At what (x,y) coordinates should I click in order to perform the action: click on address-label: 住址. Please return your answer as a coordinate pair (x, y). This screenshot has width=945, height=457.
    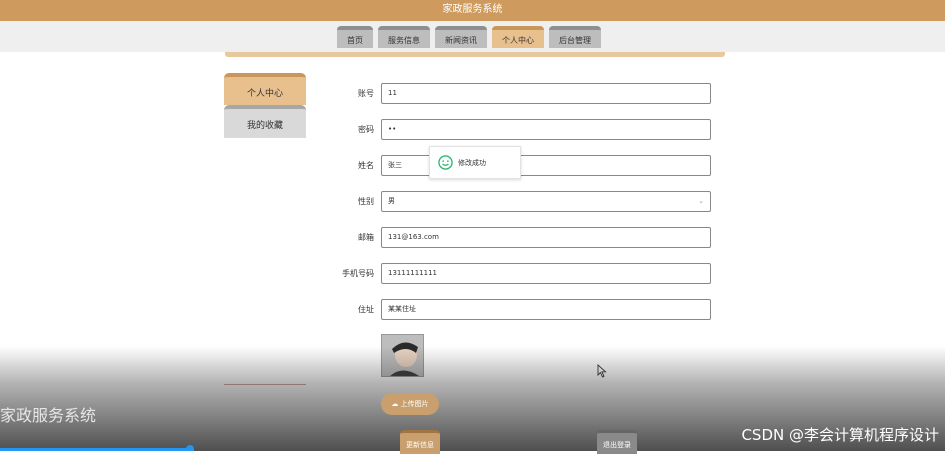
    Looking at the image, I should click on (366, 309).